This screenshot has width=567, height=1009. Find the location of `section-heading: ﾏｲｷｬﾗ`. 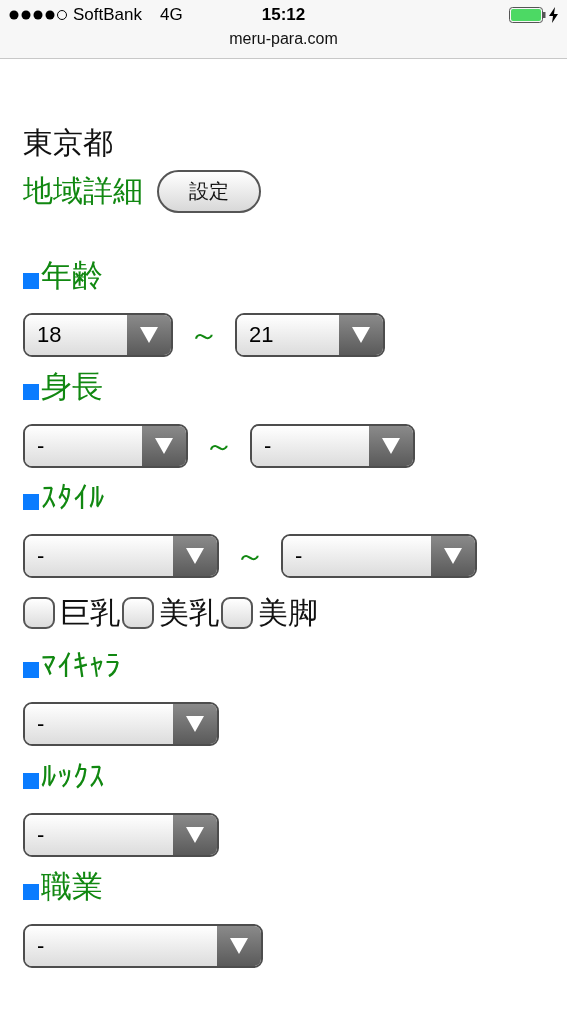

section-heading: ﾏｲｷｬﾗ is located at coordinates (81, 665).